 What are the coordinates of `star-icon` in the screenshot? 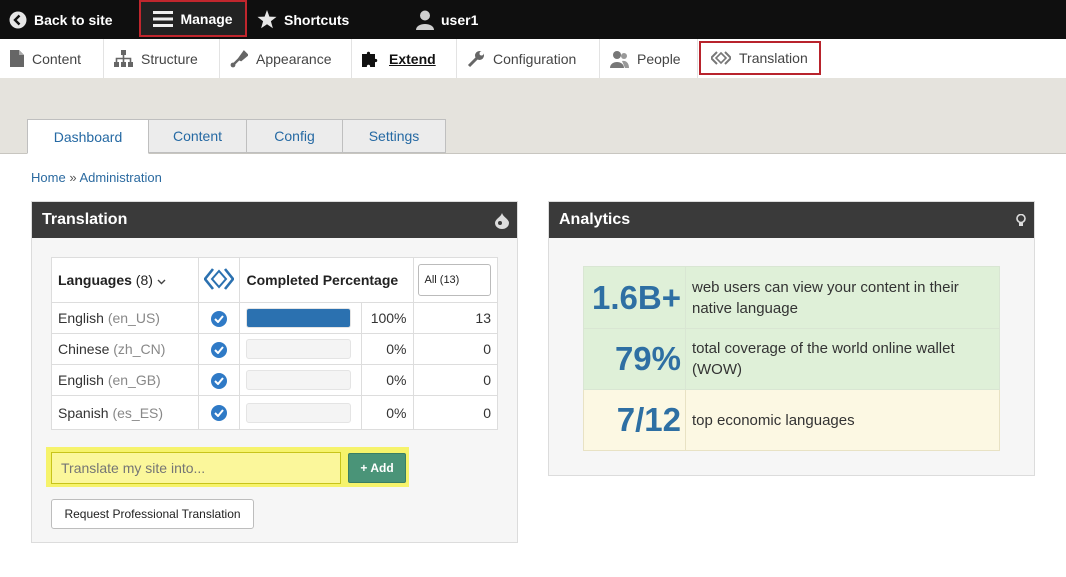 It's located at (267, 19).